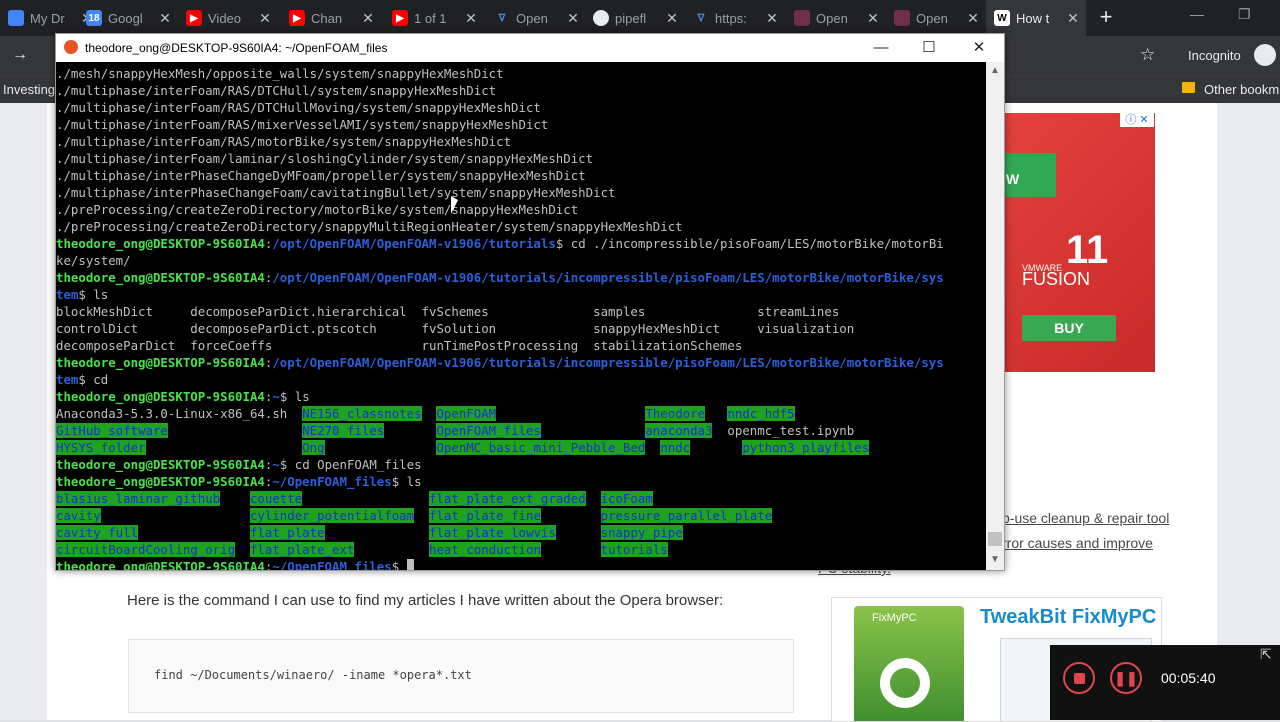 The image size is (1280, 722). I want to click on mouse-cursor-icon, so click(454, 205).